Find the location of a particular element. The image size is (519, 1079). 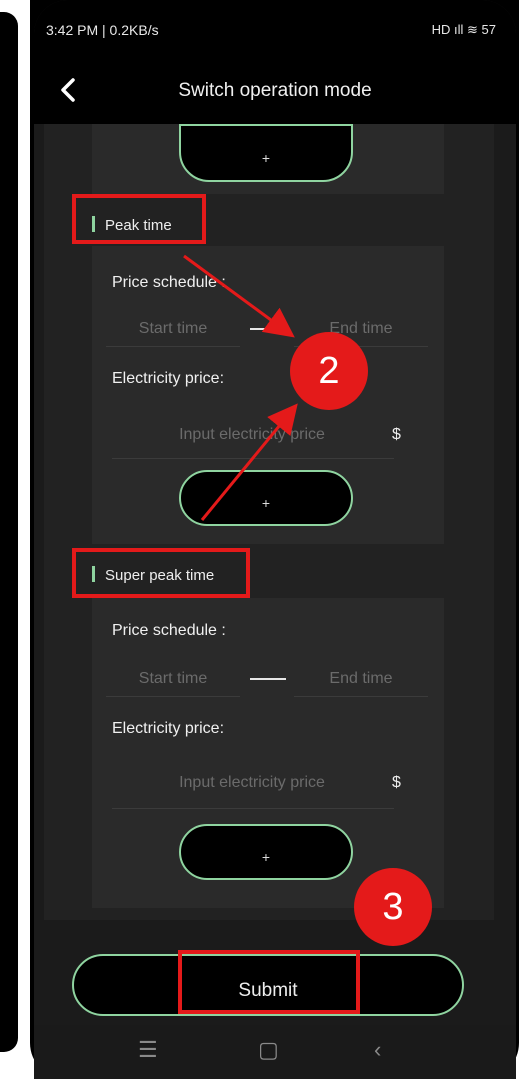

home-icon: ▢ is located at coordinates (268, 1050).